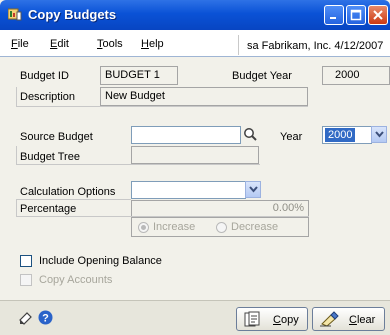  I want to click on maximize-icon, so click(356, 15).